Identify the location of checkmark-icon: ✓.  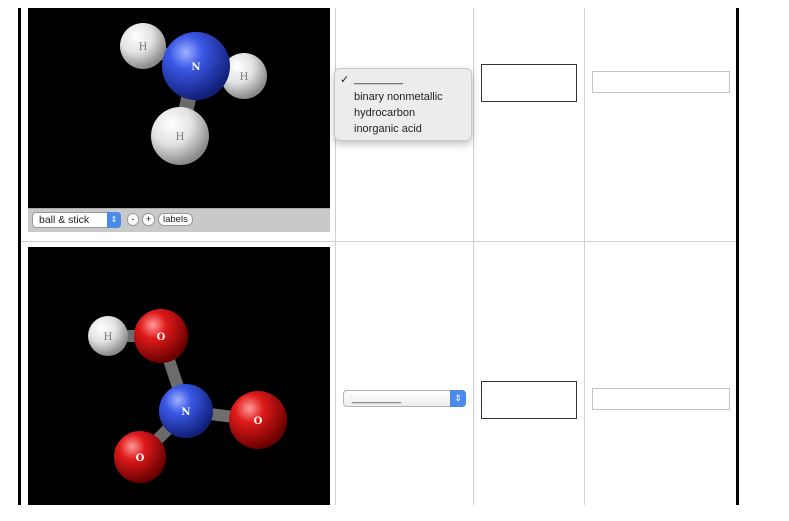
(345, 80).